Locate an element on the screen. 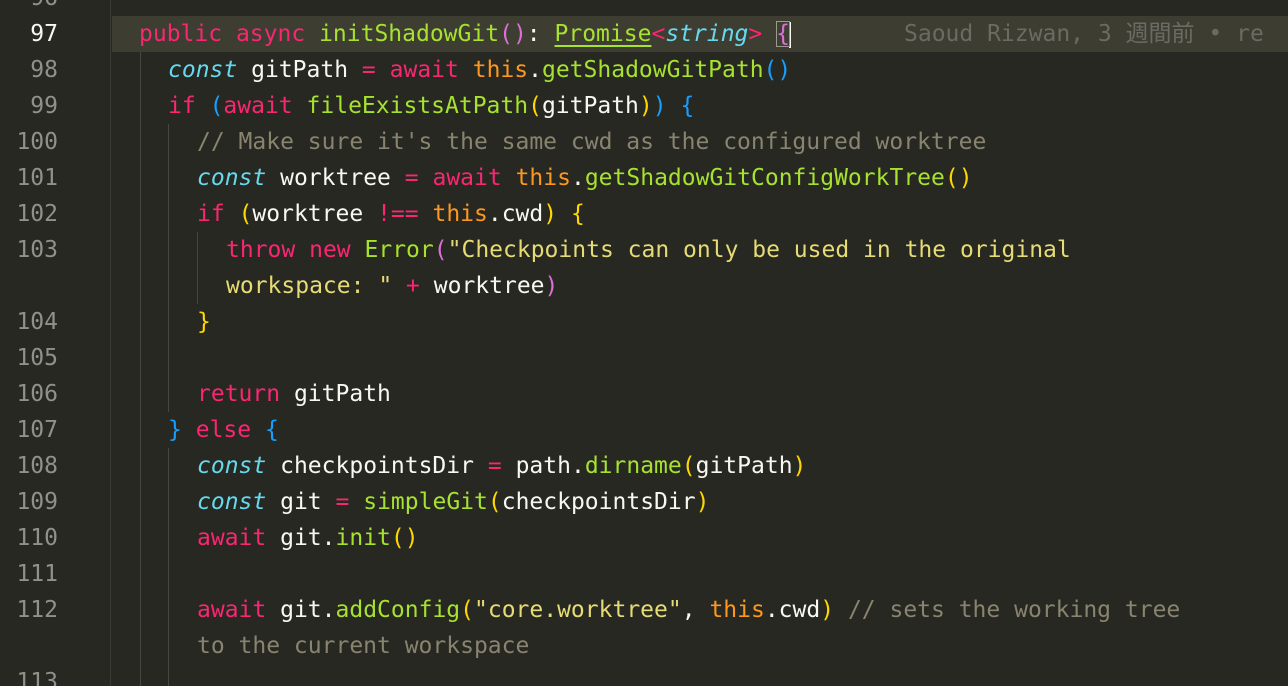 This screenshot has width=1288, height=686. line-number: 108 is located at coordinates (37, 466).